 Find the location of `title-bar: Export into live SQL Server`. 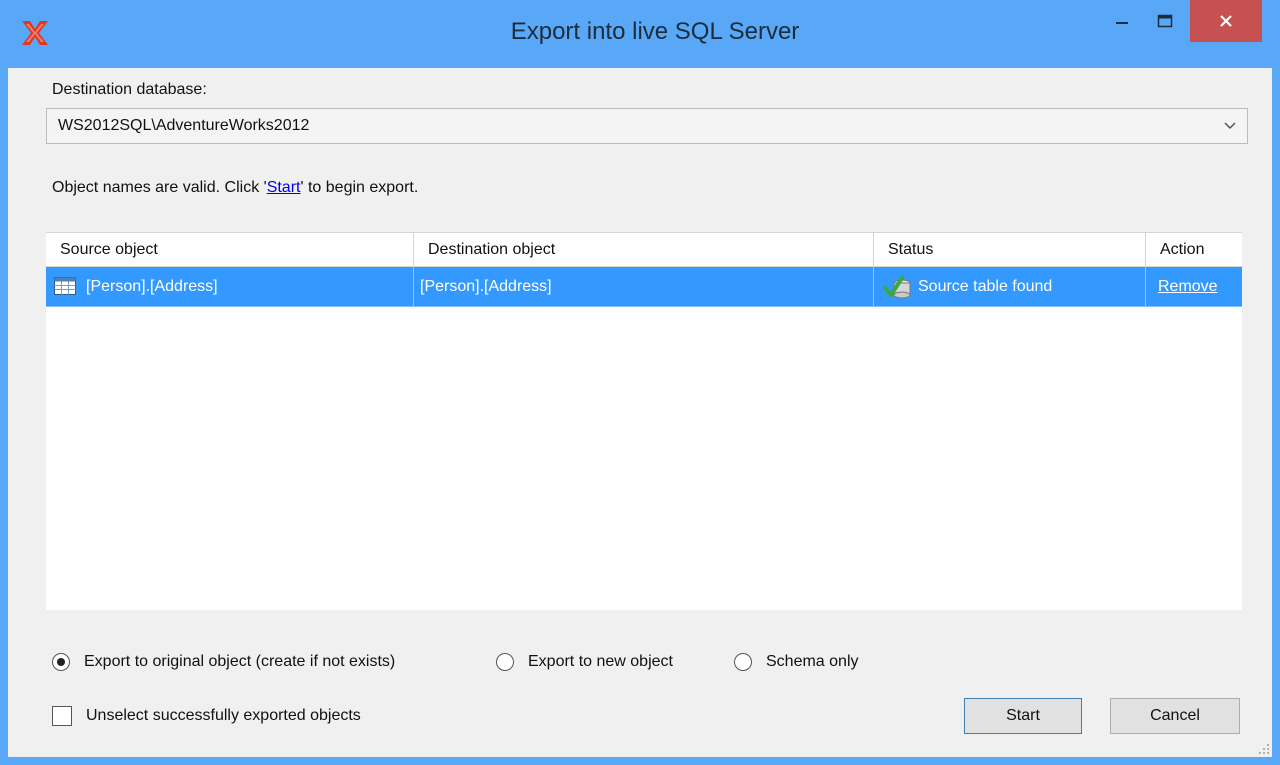

title-bar: Export into live SQL Server is located at coordinates (640, 34).